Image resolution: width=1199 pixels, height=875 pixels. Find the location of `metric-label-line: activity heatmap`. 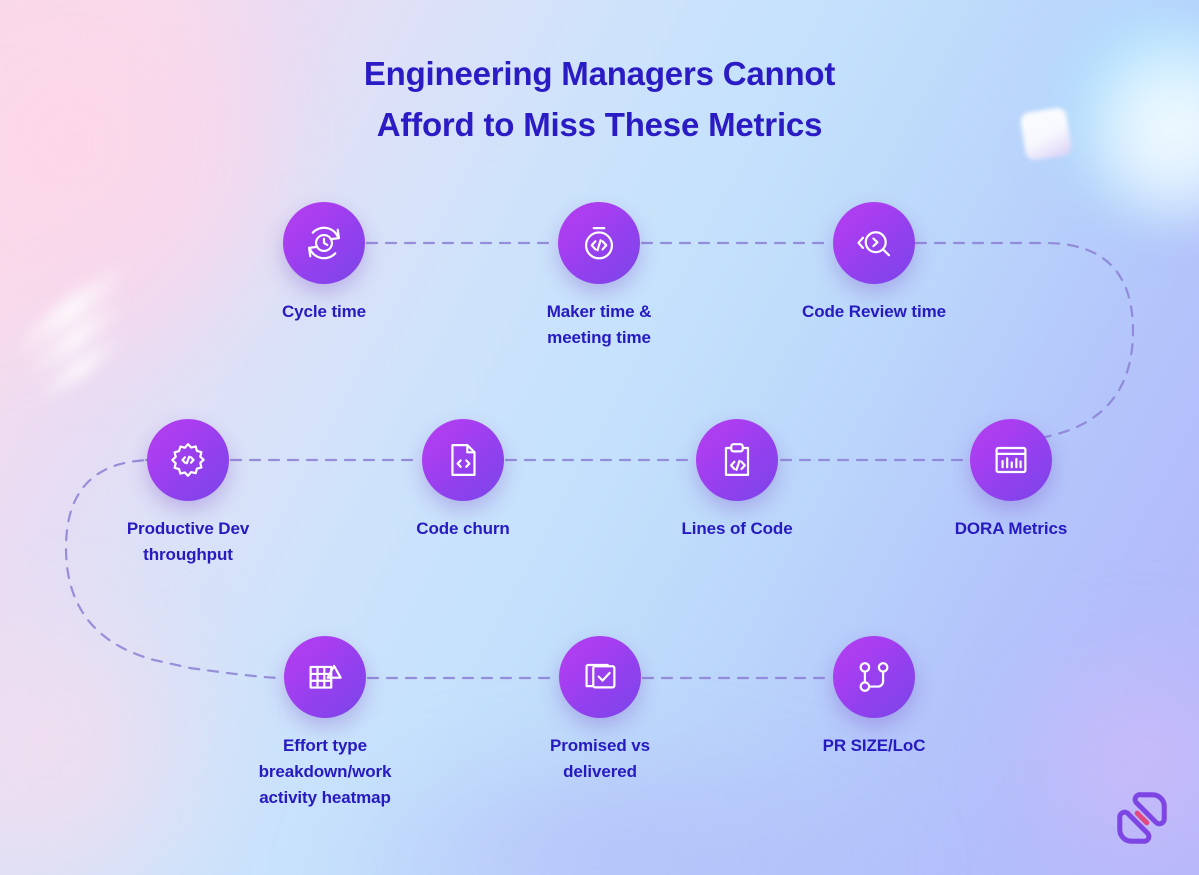

metric-label-line: activity heatmap is located at coordinates (325, 797).